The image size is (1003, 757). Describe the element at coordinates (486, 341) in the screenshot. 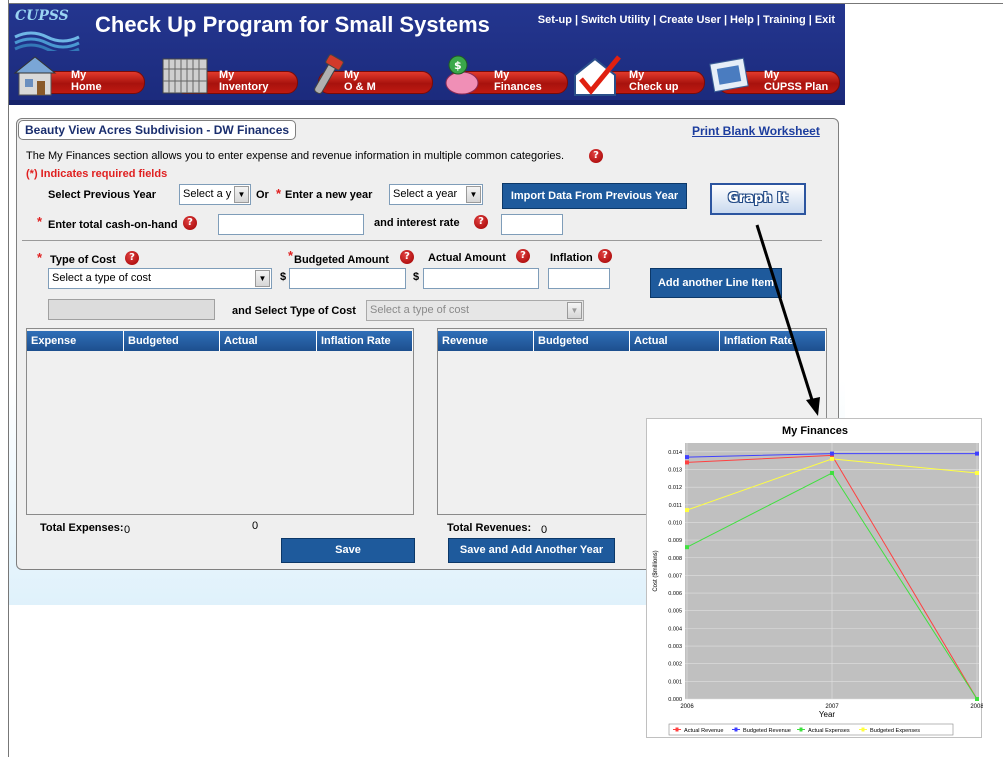

I see `col-revenue: Revenue` at that location.